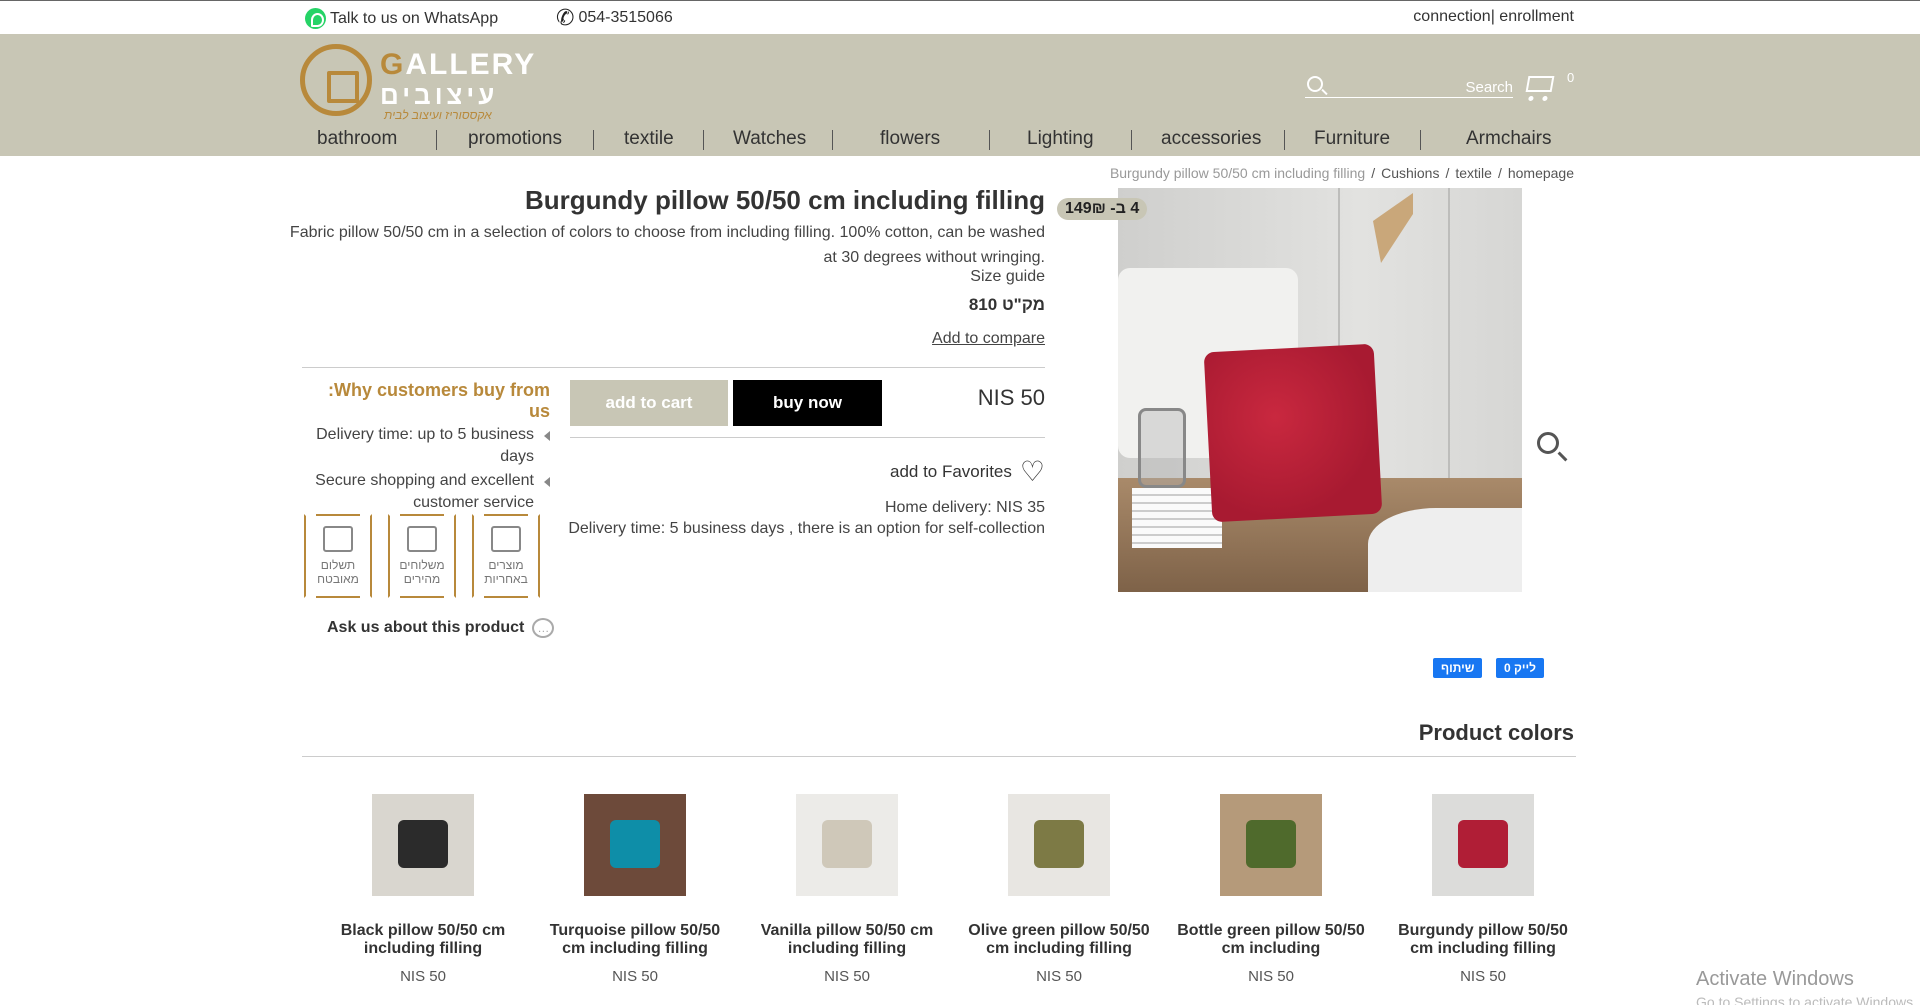  I want to click on product-sku: מק"ט 810, so click(1006, 304).